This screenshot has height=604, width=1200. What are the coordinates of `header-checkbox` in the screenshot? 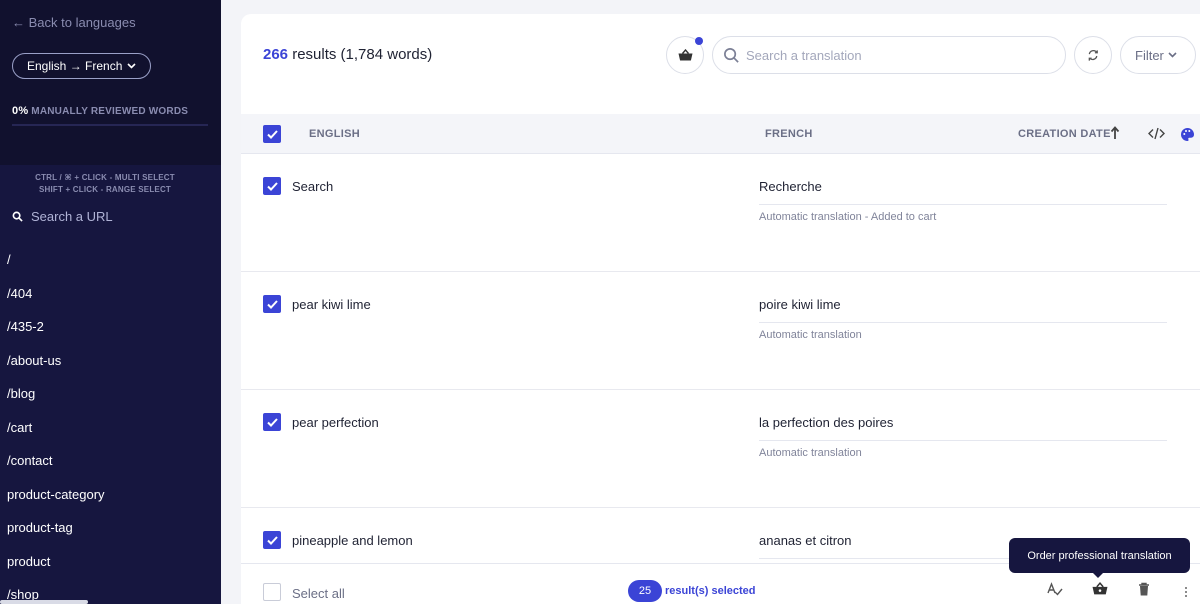 It's located at (272, 134).